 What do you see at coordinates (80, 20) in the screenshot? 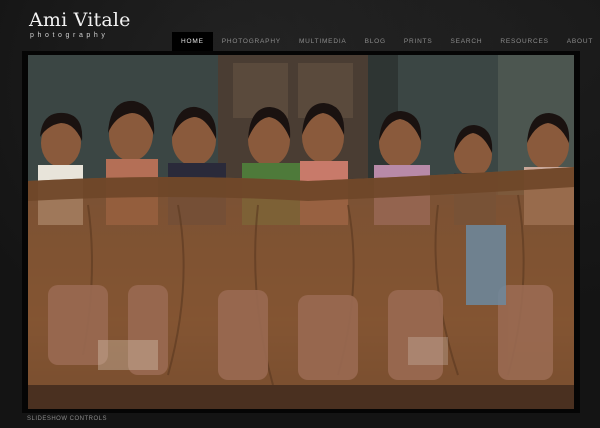
I see `site-title: Ami Vitale` at bounding box center [80, 20].